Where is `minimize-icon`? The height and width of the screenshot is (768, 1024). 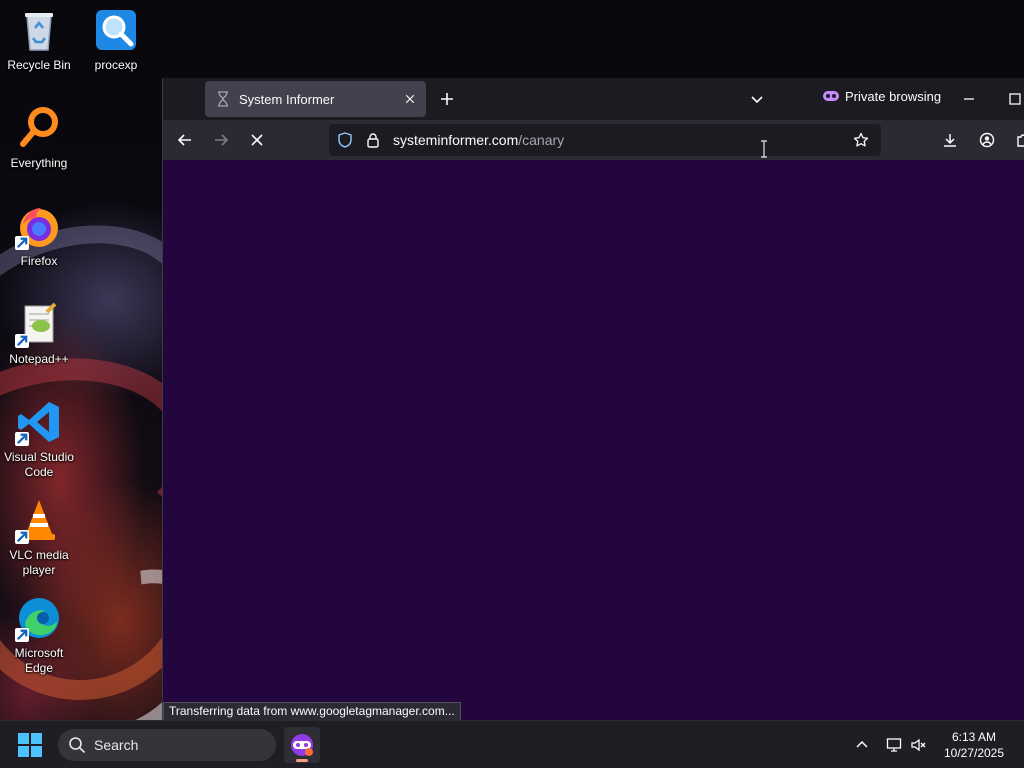 minimize-icon is located at coordinates (969, 99).